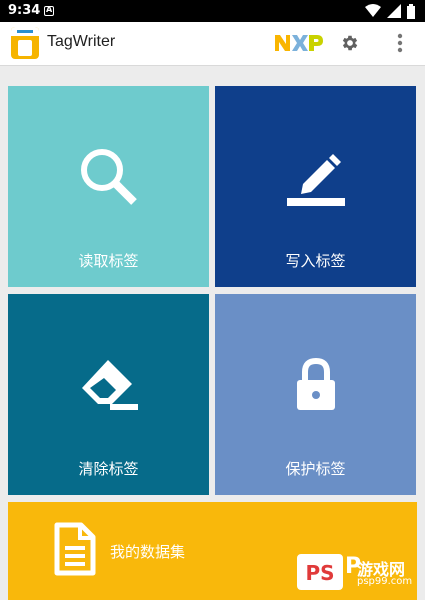  Describe the element at coordinates (315, 469) in the screenshot. I see `protect-tag-label: 保护标签` at that location.